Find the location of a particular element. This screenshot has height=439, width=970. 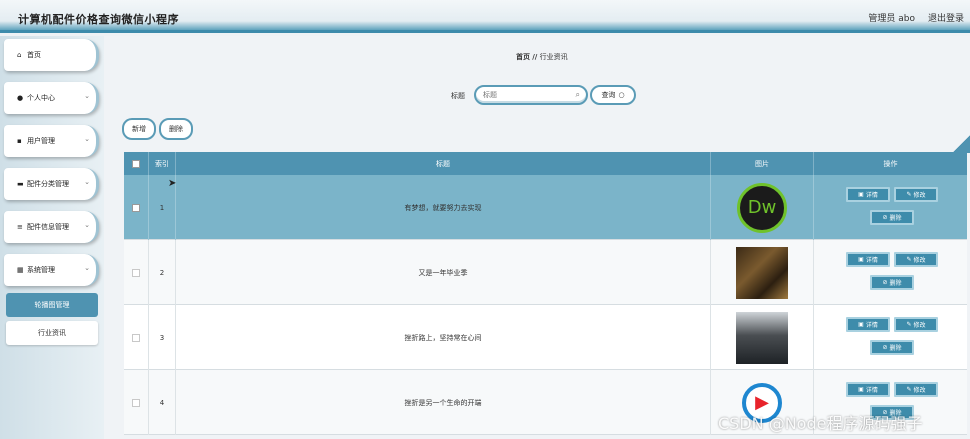

column-index: 索引 is located at coordinates (162, 163).